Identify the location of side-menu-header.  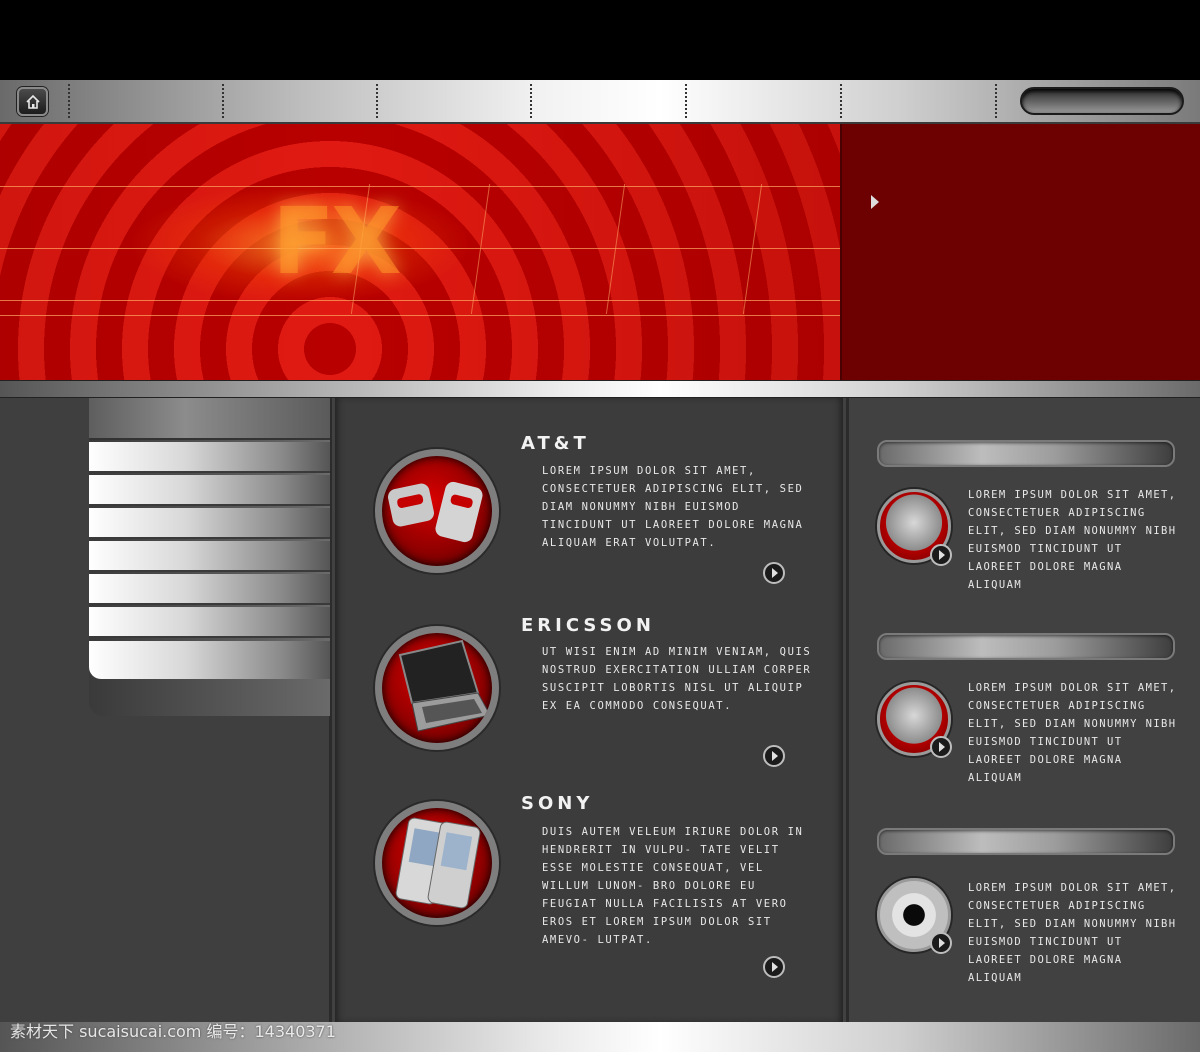
(209, 419).